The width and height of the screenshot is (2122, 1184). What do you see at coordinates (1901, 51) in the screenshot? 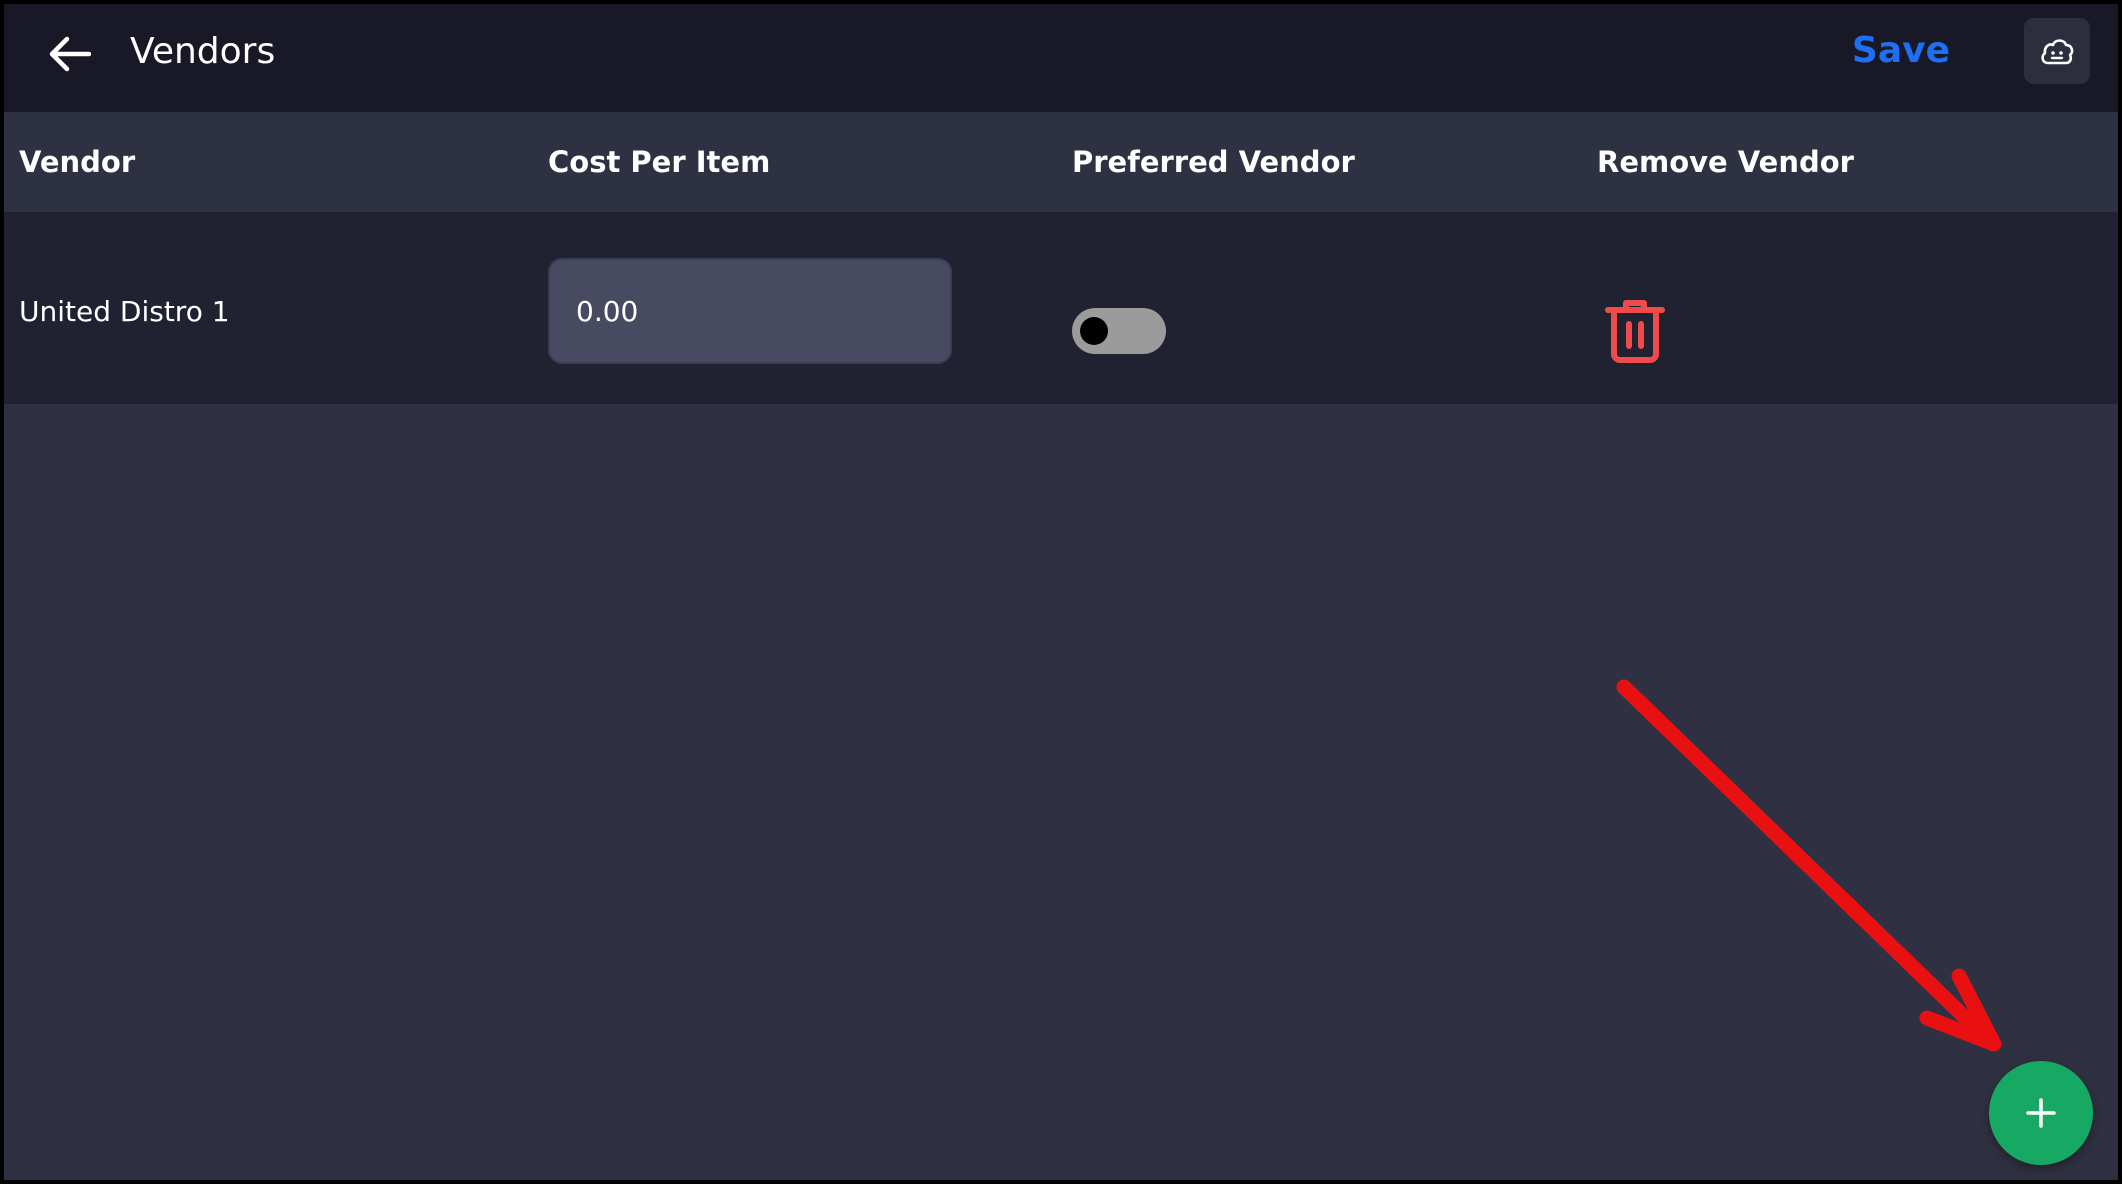
I see `save-button: Save` at bounding box center [1901, 51].